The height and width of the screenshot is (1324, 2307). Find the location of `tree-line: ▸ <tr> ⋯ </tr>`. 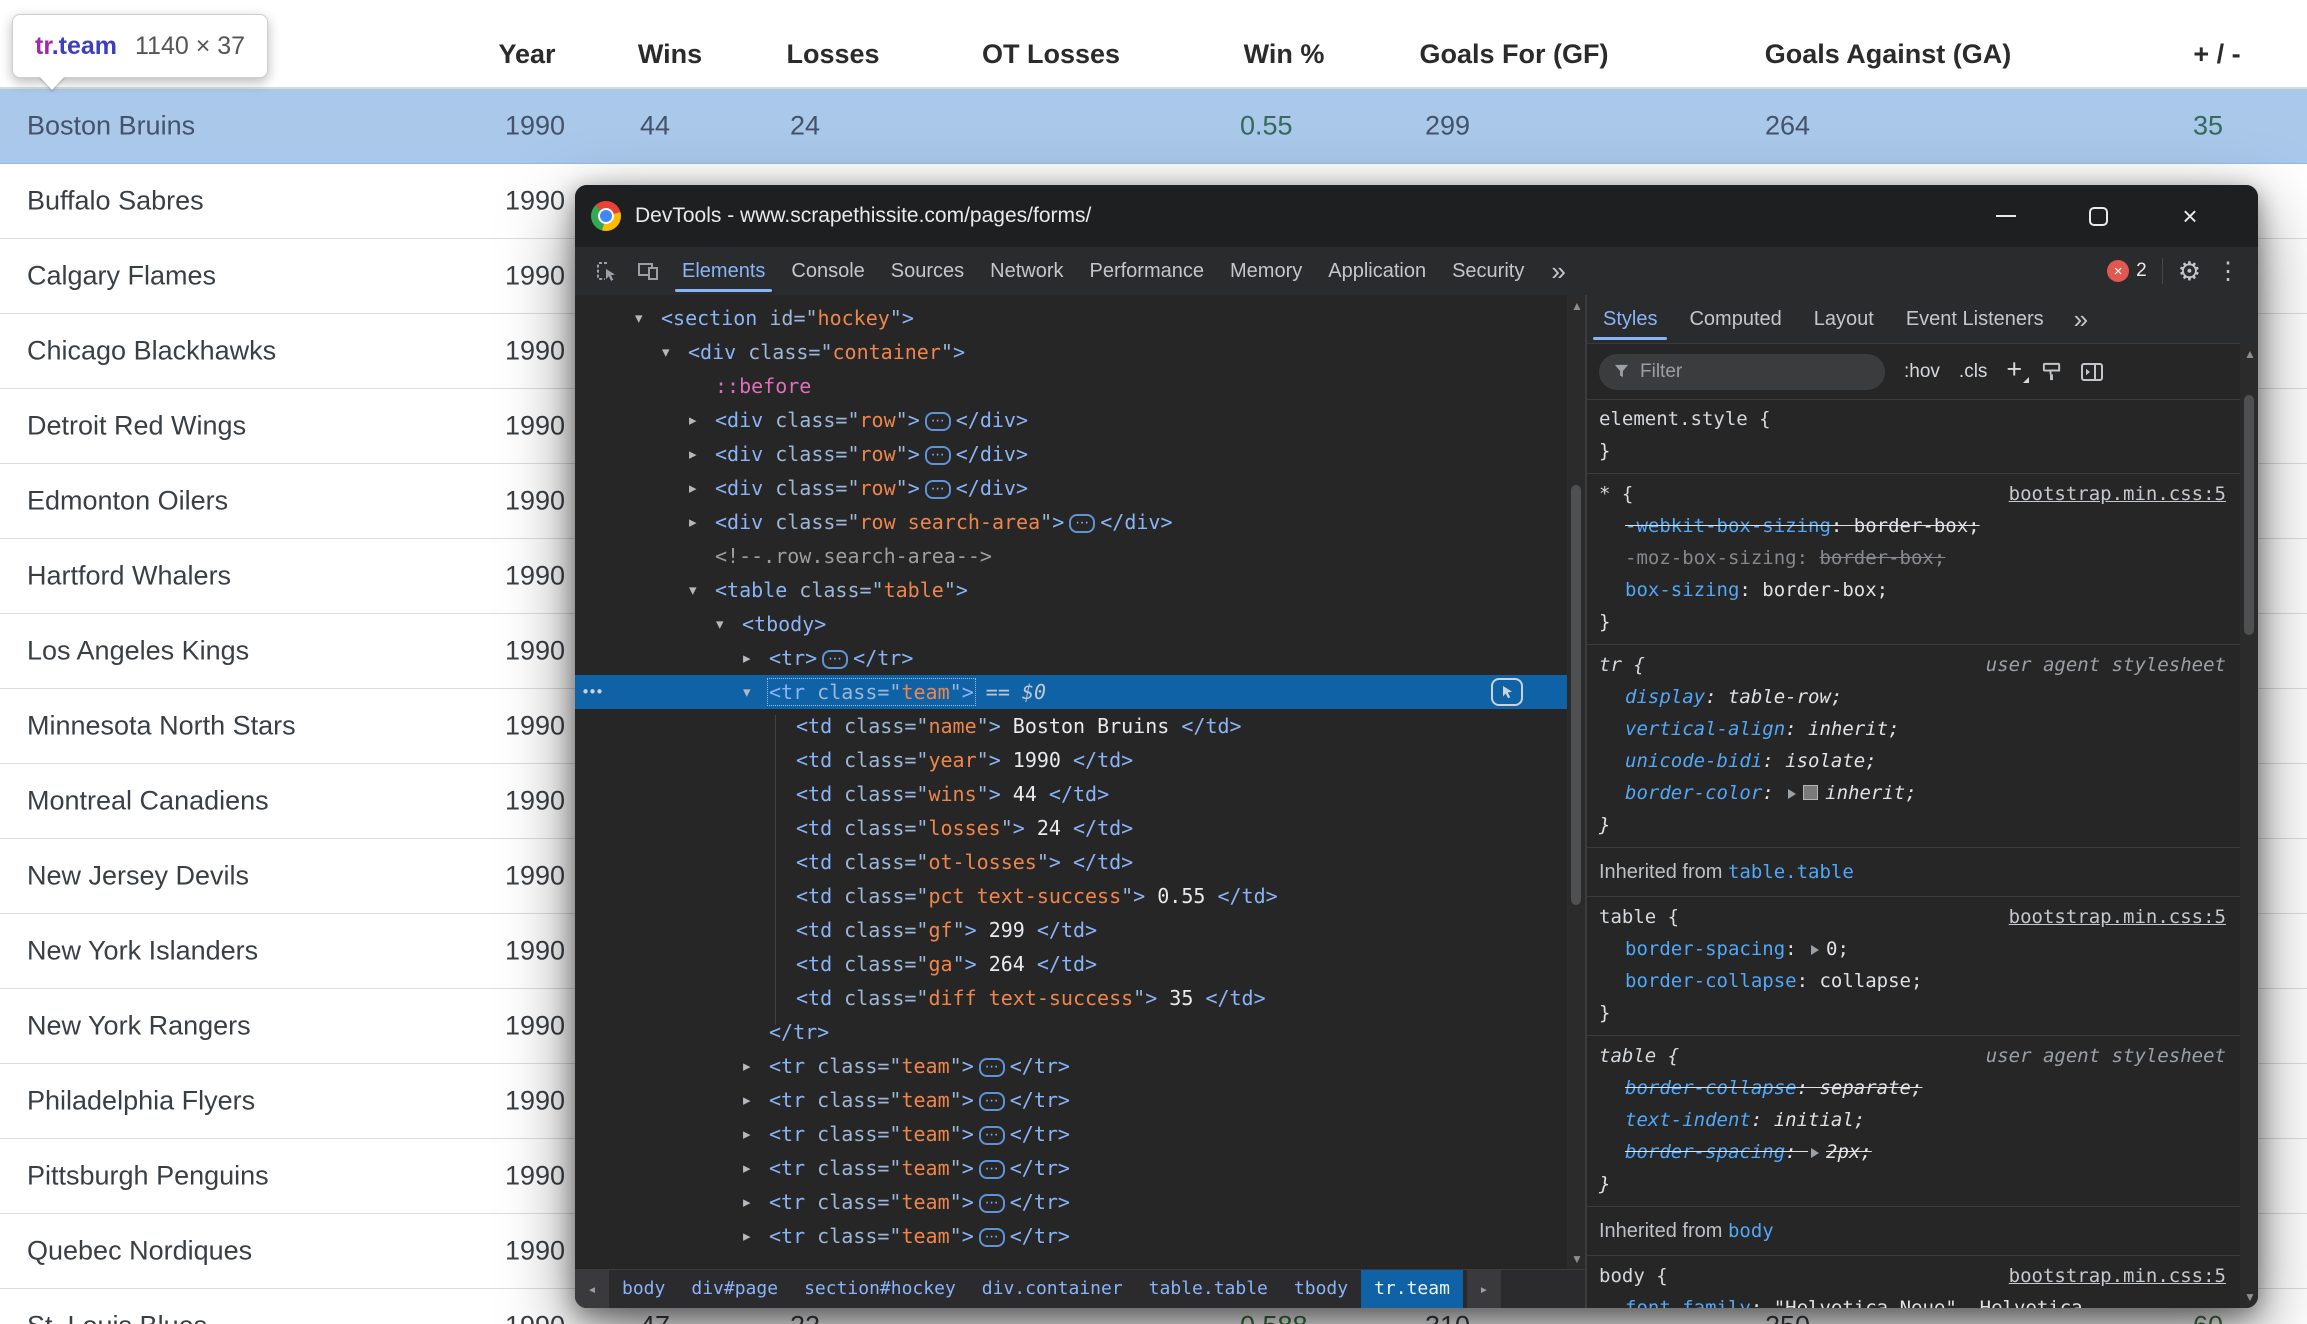

tree-line: ▸ <tr> ⋯ </tr> is located at coordinates (1071, 658).